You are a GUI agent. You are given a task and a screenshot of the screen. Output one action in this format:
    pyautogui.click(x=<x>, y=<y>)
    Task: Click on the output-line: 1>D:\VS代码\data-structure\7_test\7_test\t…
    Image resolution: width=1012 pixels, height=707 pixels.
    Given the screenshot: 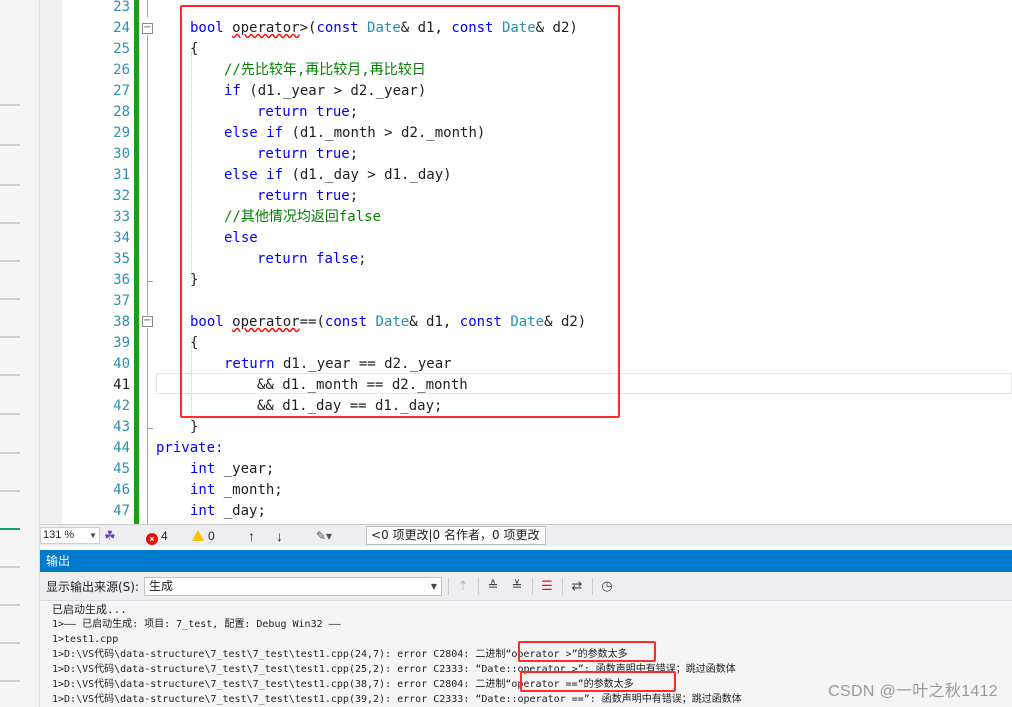 What is the action you would take?
    pyautogui.click(x=397, y=699)
    